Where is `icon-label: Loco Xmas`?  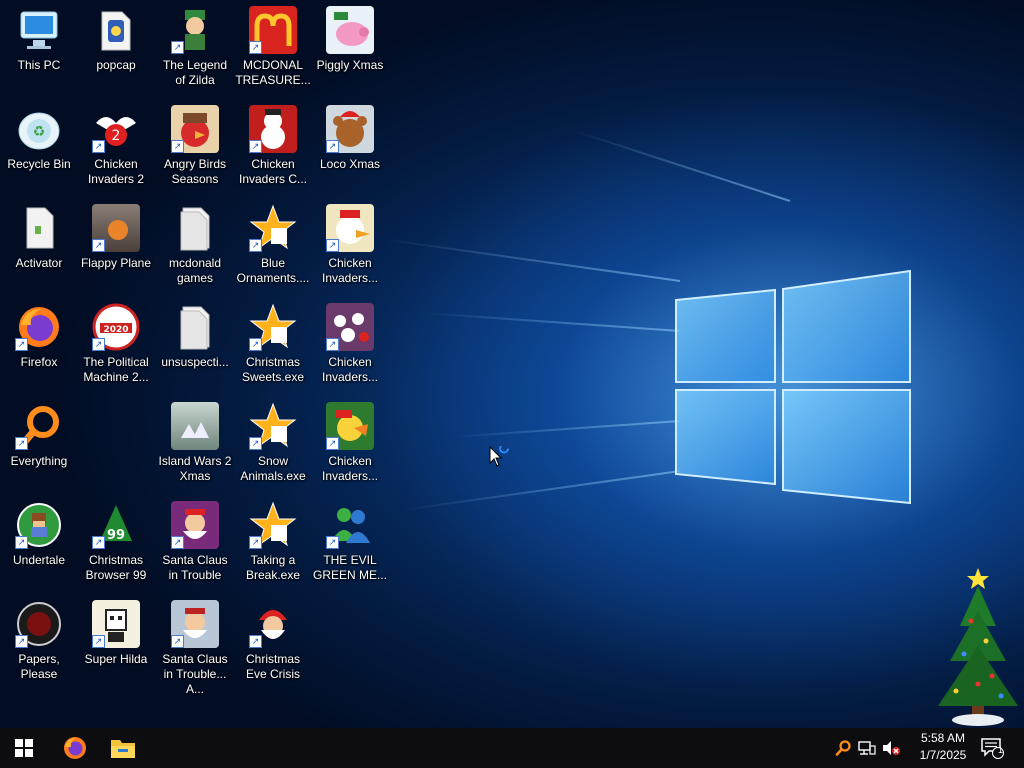 icon-label: Loco Xmas is located at coordinates (350, 164).